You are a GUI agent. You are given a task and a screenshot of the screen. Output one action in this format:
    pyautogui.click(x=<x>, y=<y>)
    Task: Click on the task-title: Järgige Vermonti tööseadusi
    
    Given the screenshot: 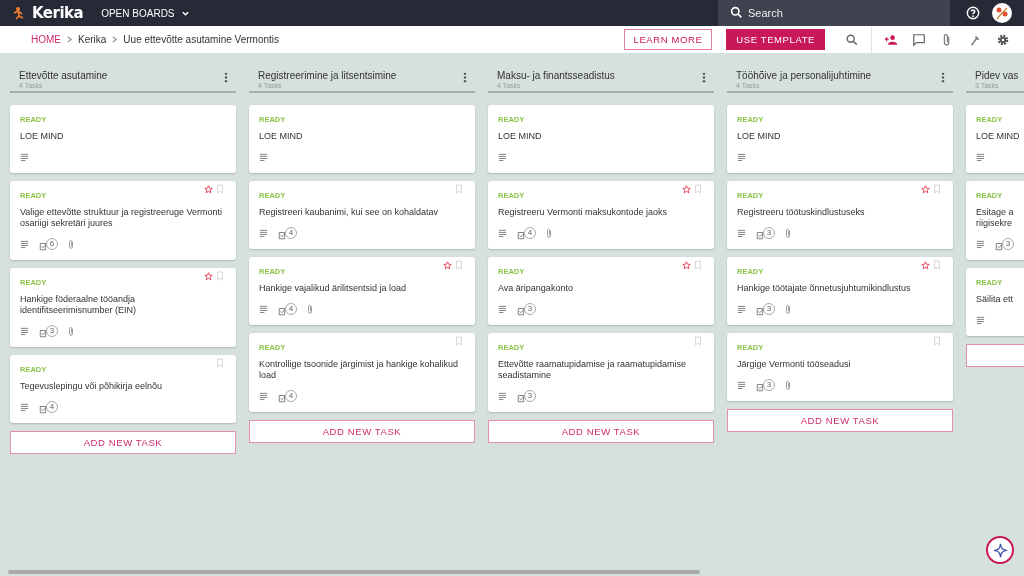 What is the action you would take?
    pyautogui.click(x=794, y=364)
    